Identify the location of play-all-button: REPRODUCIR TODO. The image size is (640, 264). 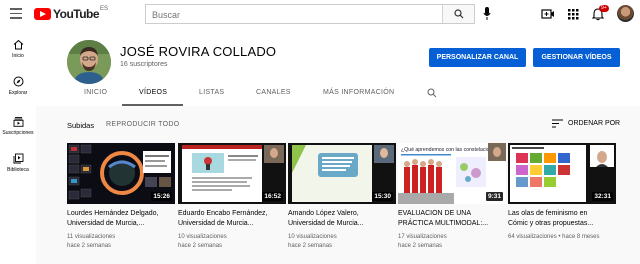
(142, 124).